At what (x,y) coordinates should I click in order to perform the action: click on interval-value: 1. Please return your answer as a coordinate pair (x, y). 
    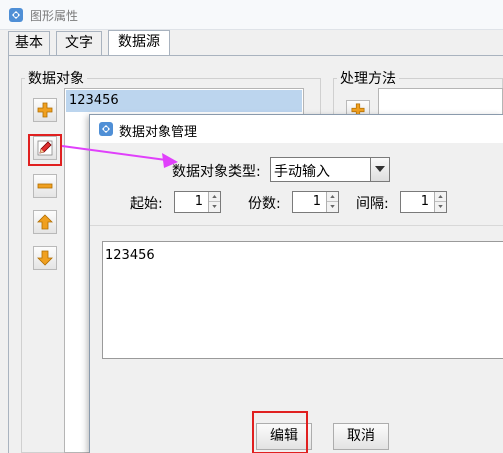
    Looking at the image, I should click on (424, 201).